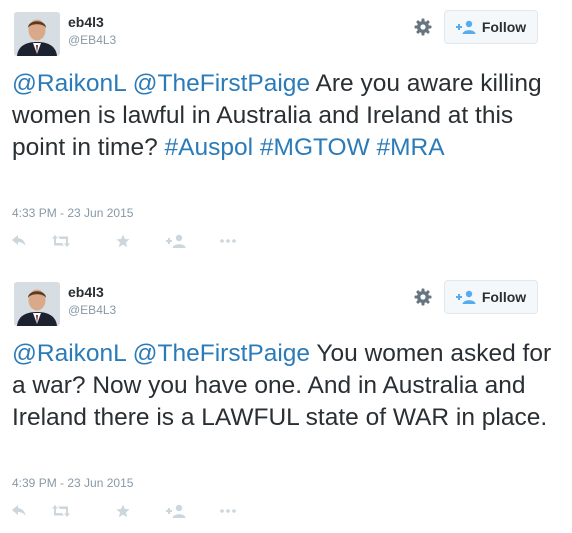 The width and height of the screenshot is (572, 533). I want to click on timestamp: 4:33 PM - 23 Jun 2015, so click(72, 213).